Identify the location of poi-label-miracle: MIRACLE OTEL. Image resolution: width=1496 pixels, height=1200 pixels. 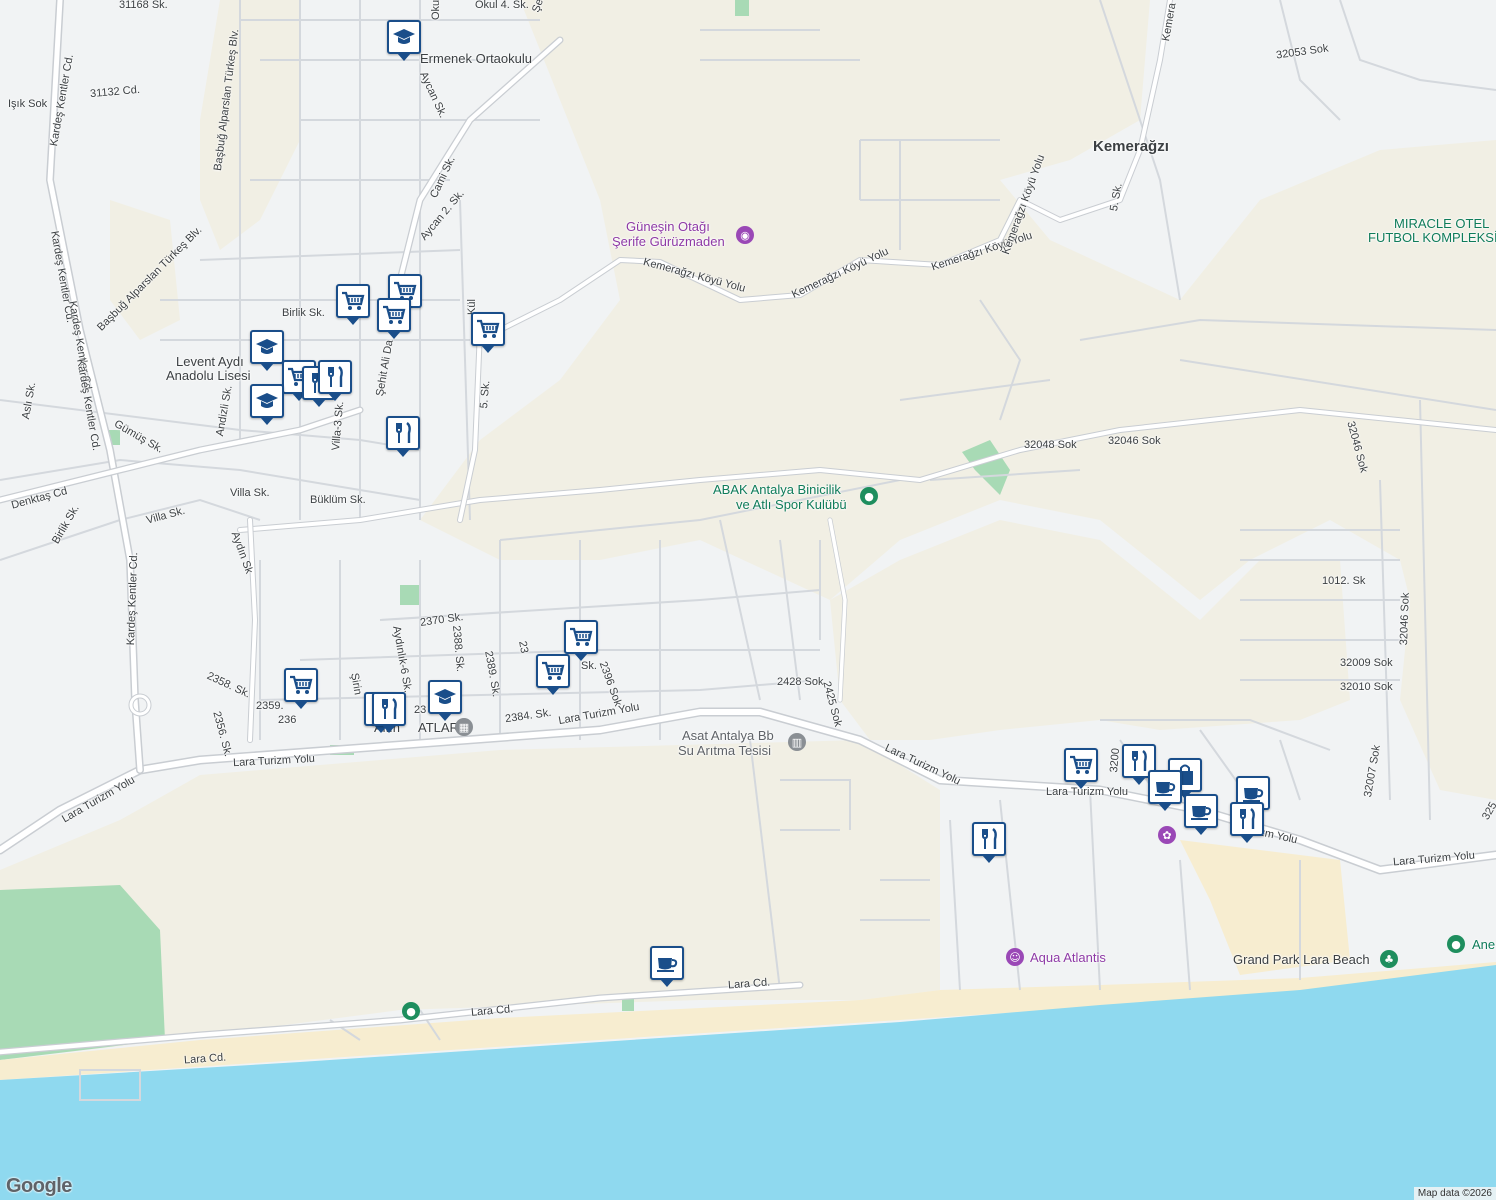
(1441, 223).